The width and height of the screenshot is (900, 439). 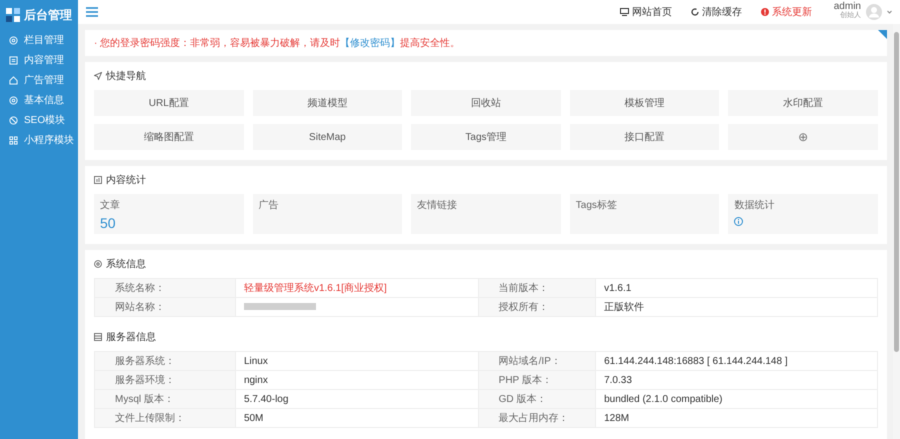 What do you see at coordinates (755, 205) in the screenshot?
I see `stat-label: 数据统计` at bounding box center [755, 205].